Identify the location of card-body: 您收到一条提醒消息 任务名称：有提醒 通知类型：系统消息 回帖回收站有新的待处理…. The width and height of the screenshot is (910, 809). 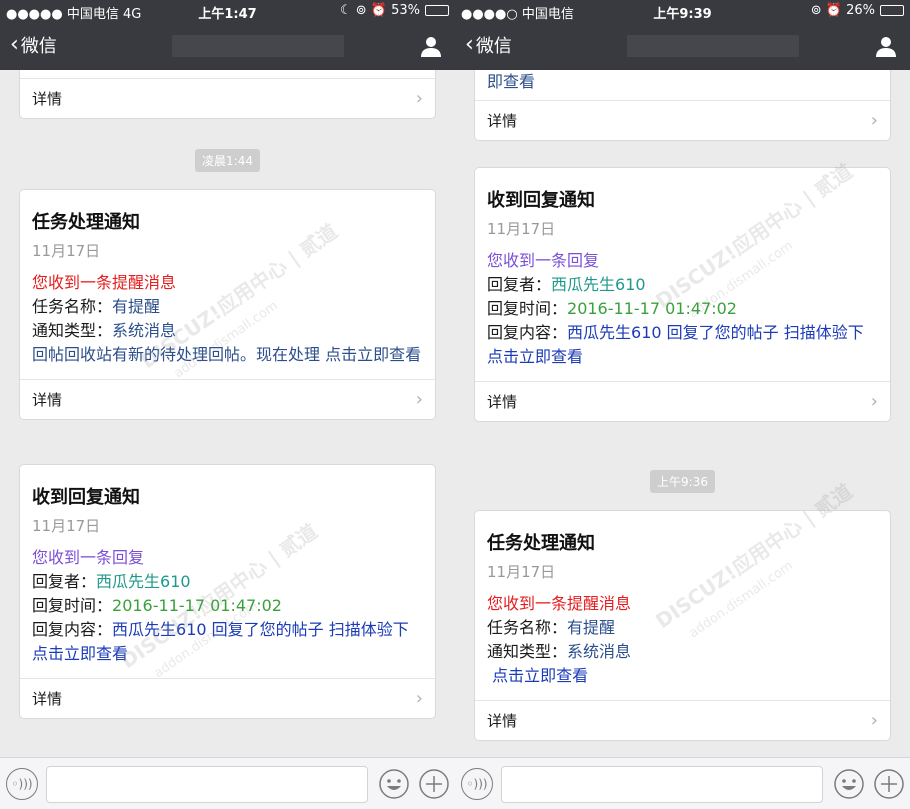
(227, 318).